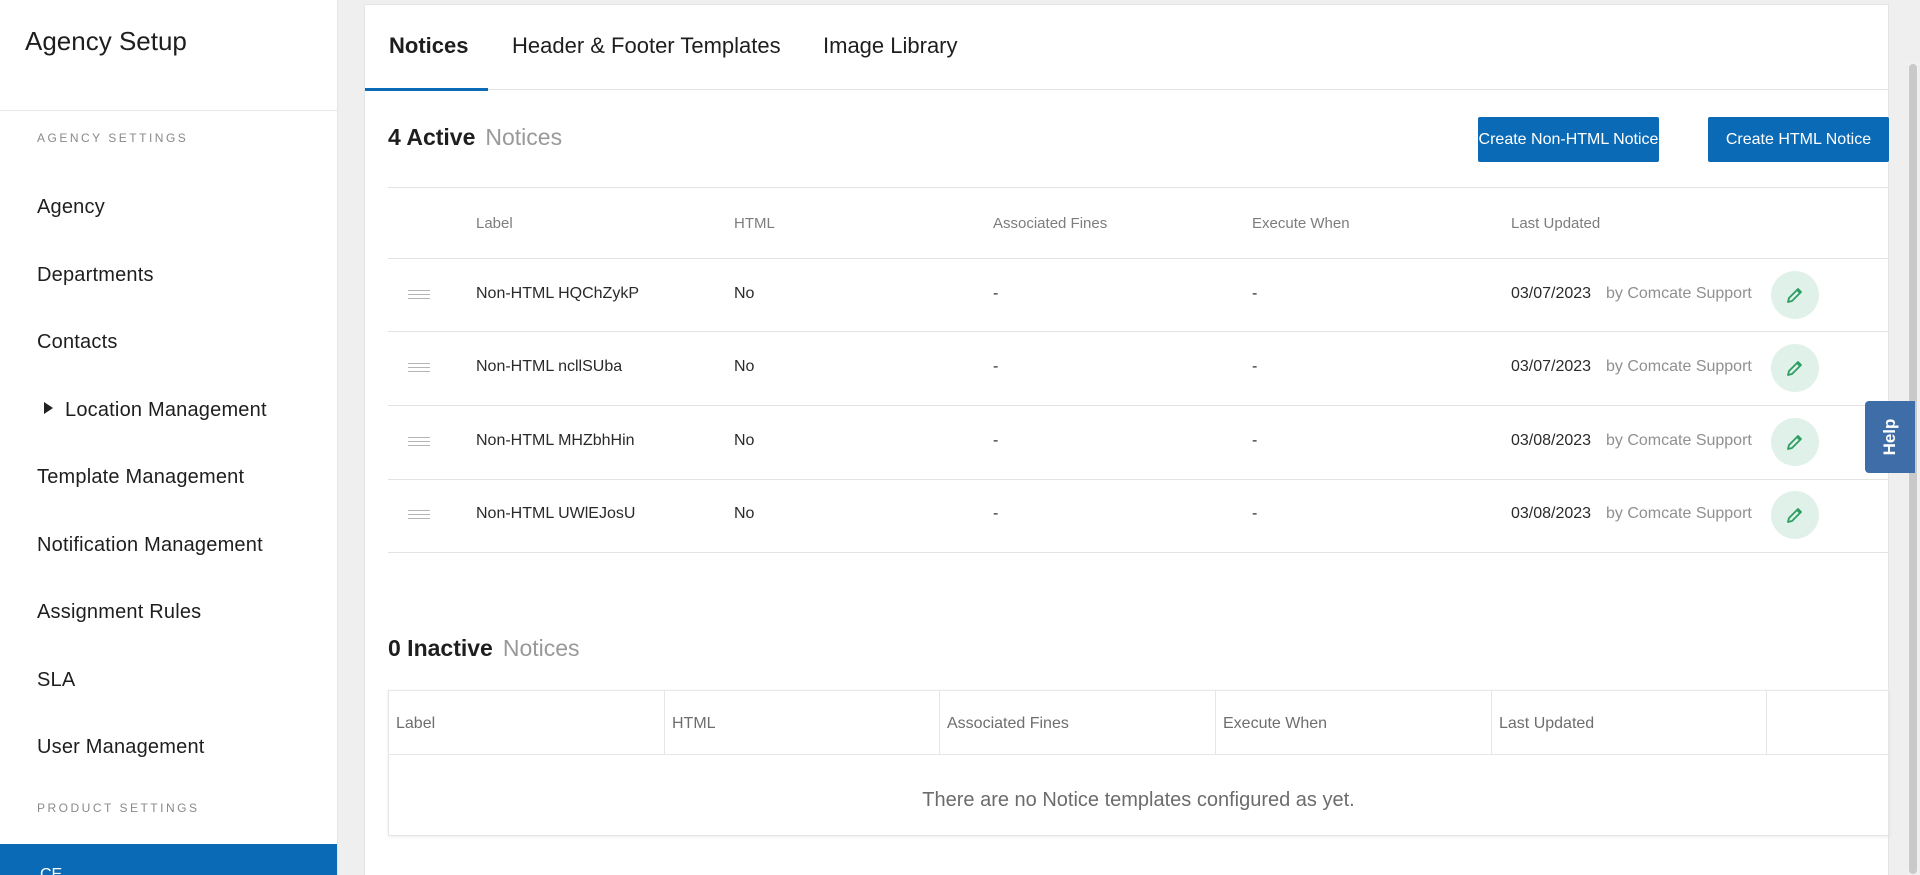 The image size is (1920, 875). I want to click on expand-triangle-icon, so click(48, 408).